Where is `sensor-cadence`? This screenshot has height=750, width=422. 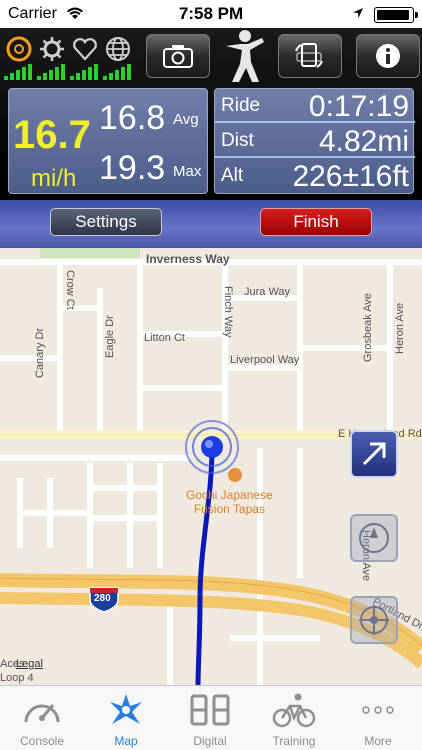
sensor-cadence is located at coordinates (52, 58).